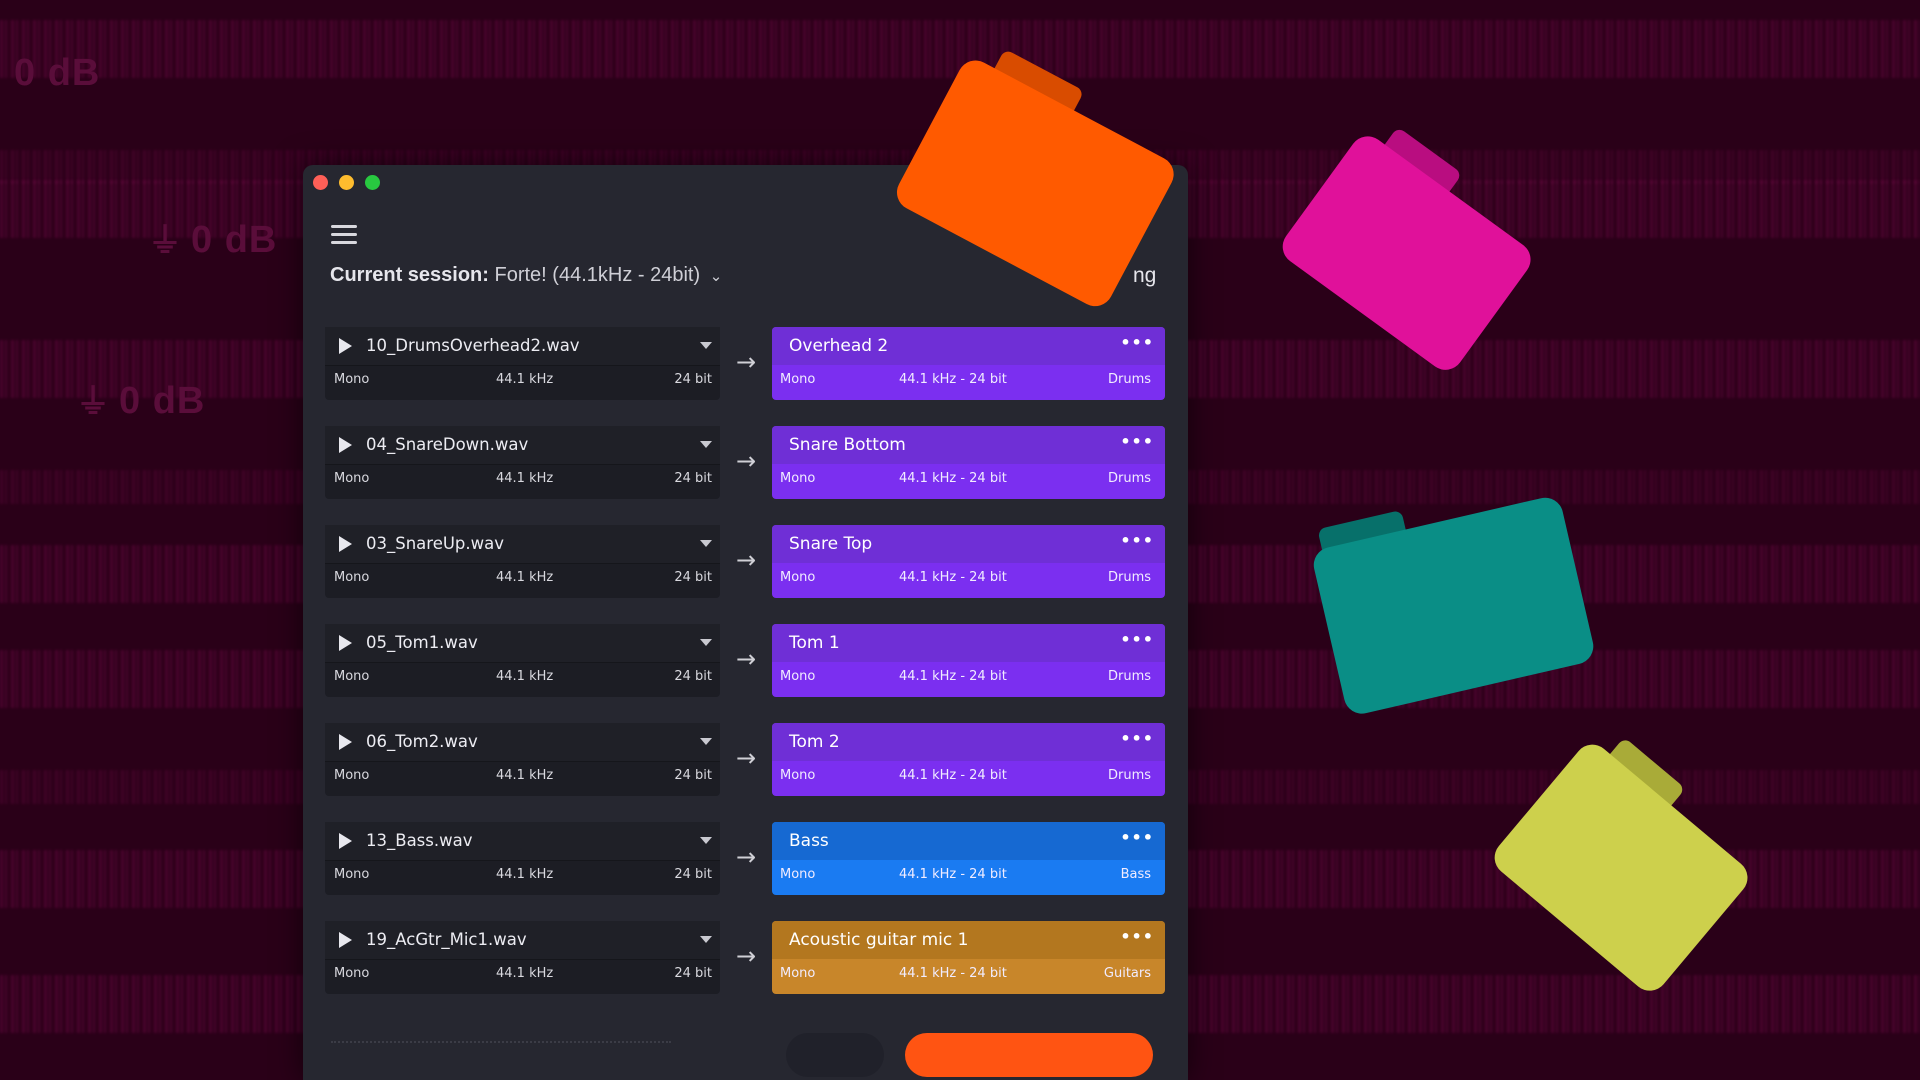 This screenshot has height=1080, width=1920. I want to click on destination-track: Bass ••• Mono 44.1 kHz - 24 bit Bass, so click(968, 858).